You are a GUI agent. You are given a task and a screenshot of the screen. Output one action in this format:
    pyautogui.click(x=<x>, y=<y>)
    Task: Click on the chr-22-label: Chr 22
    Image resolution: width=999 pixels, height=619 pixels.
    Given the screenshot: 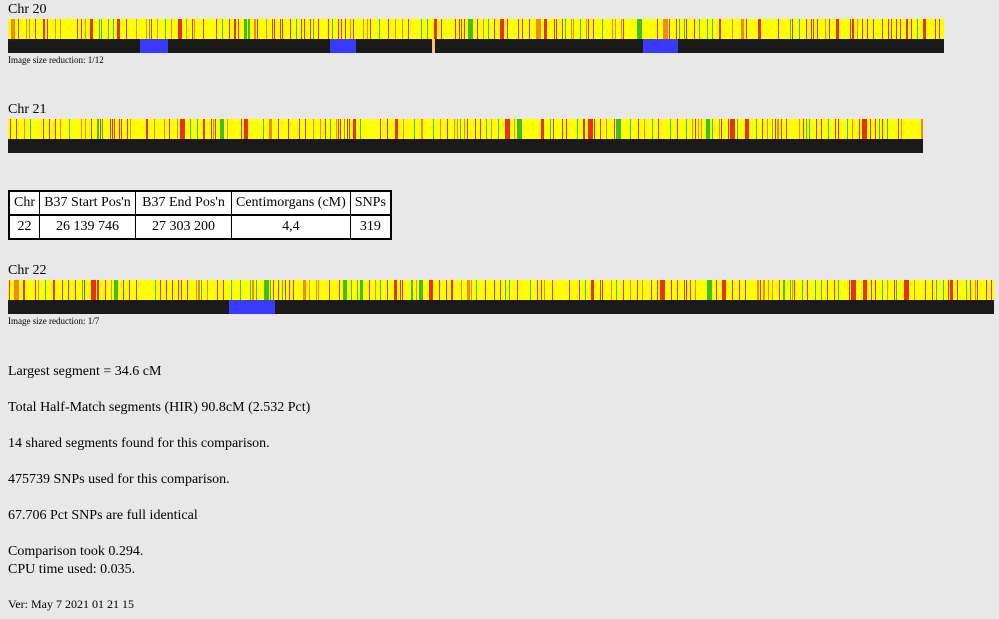 What is the action you would take?
    pyautogui.click(x=27, y=270)
    